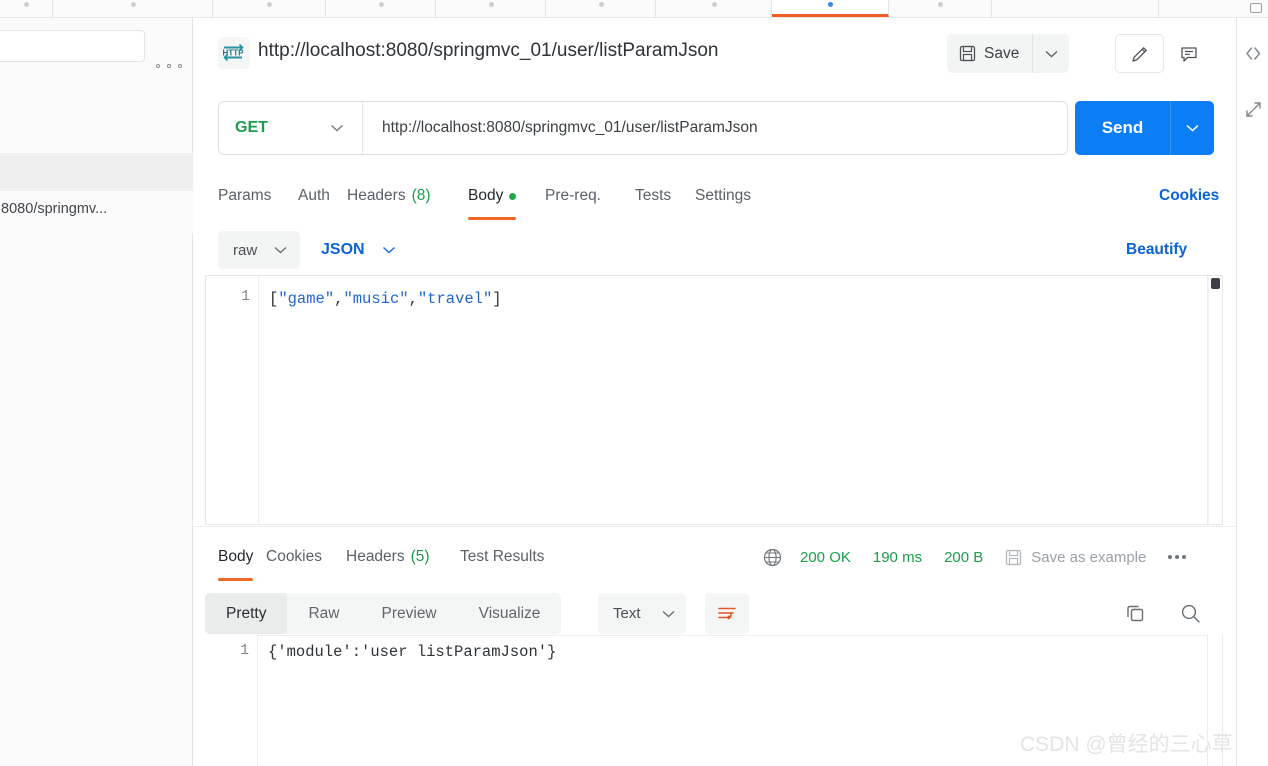  I want to click on line-number: 1, so click(245, 297).